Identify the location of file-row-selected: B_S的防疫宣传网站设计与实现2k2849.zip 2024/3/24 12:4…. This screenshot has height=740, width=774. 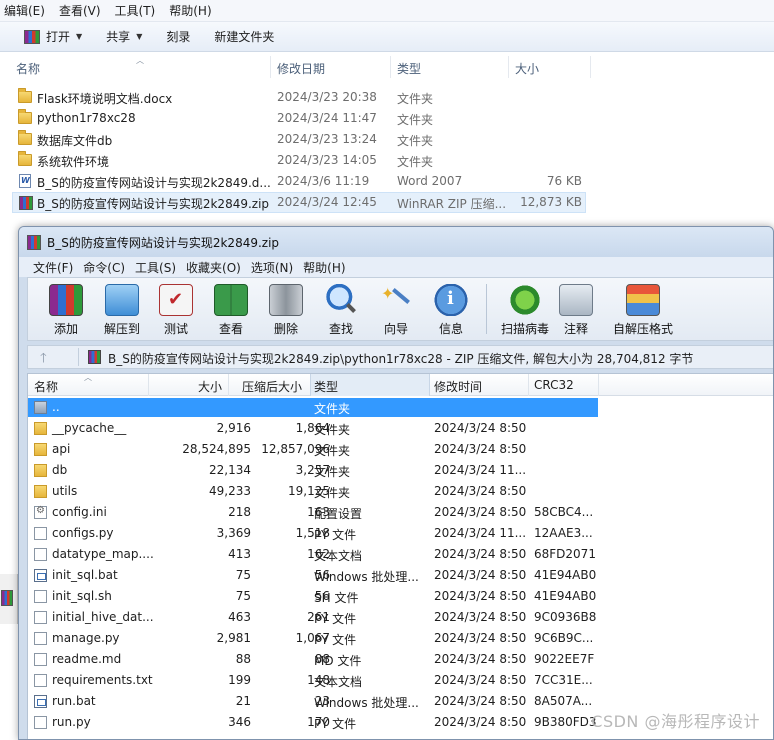
(299, 202).